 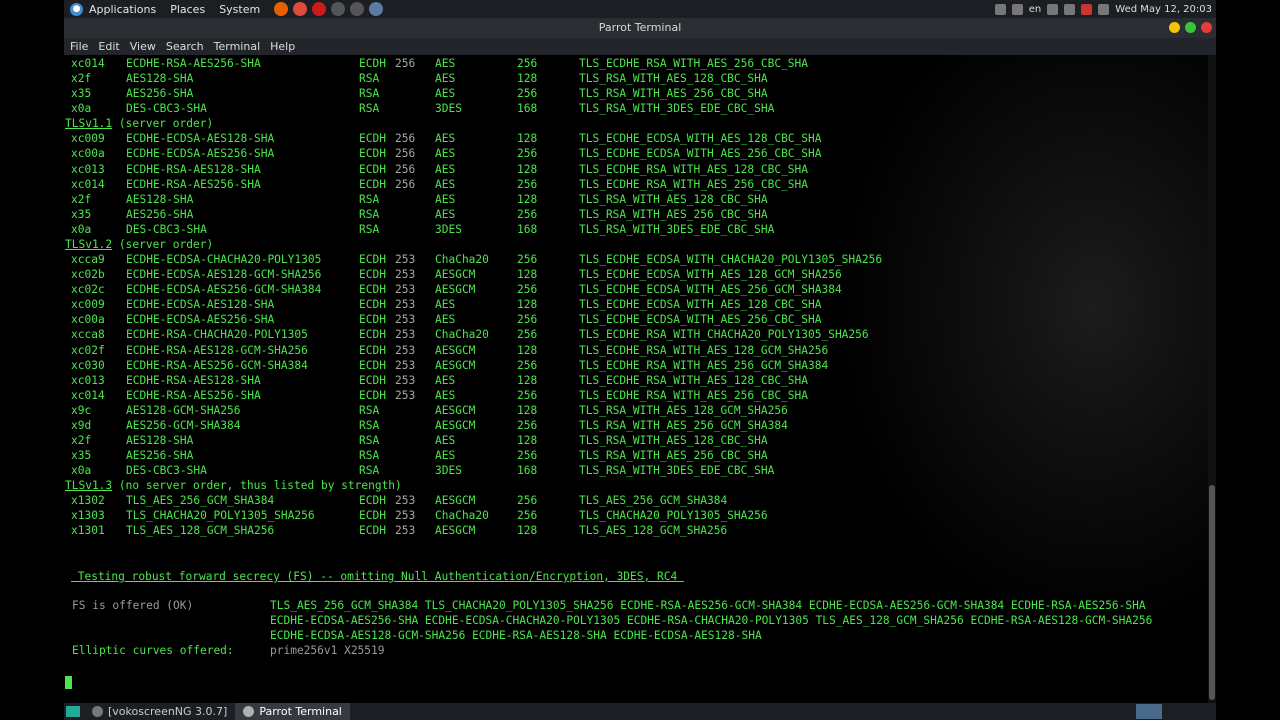 What do you see at coordinates (640, 28) in the screenshot?
I see `window-titlebar: Parrot Terminal` at bounding box center [640, 28].